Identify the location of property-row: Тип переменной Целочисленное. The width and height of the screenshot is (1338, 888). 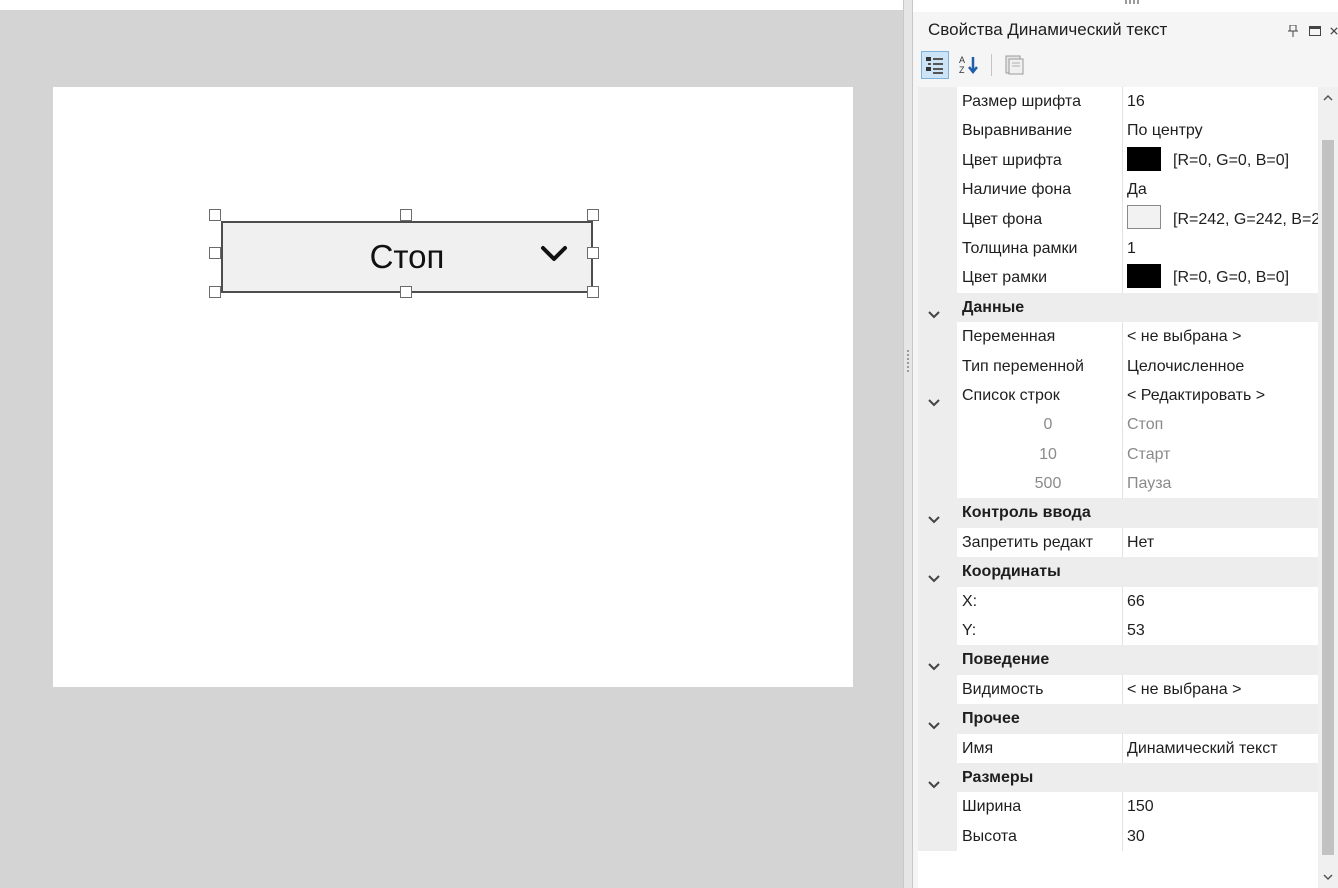
(1118, 366).